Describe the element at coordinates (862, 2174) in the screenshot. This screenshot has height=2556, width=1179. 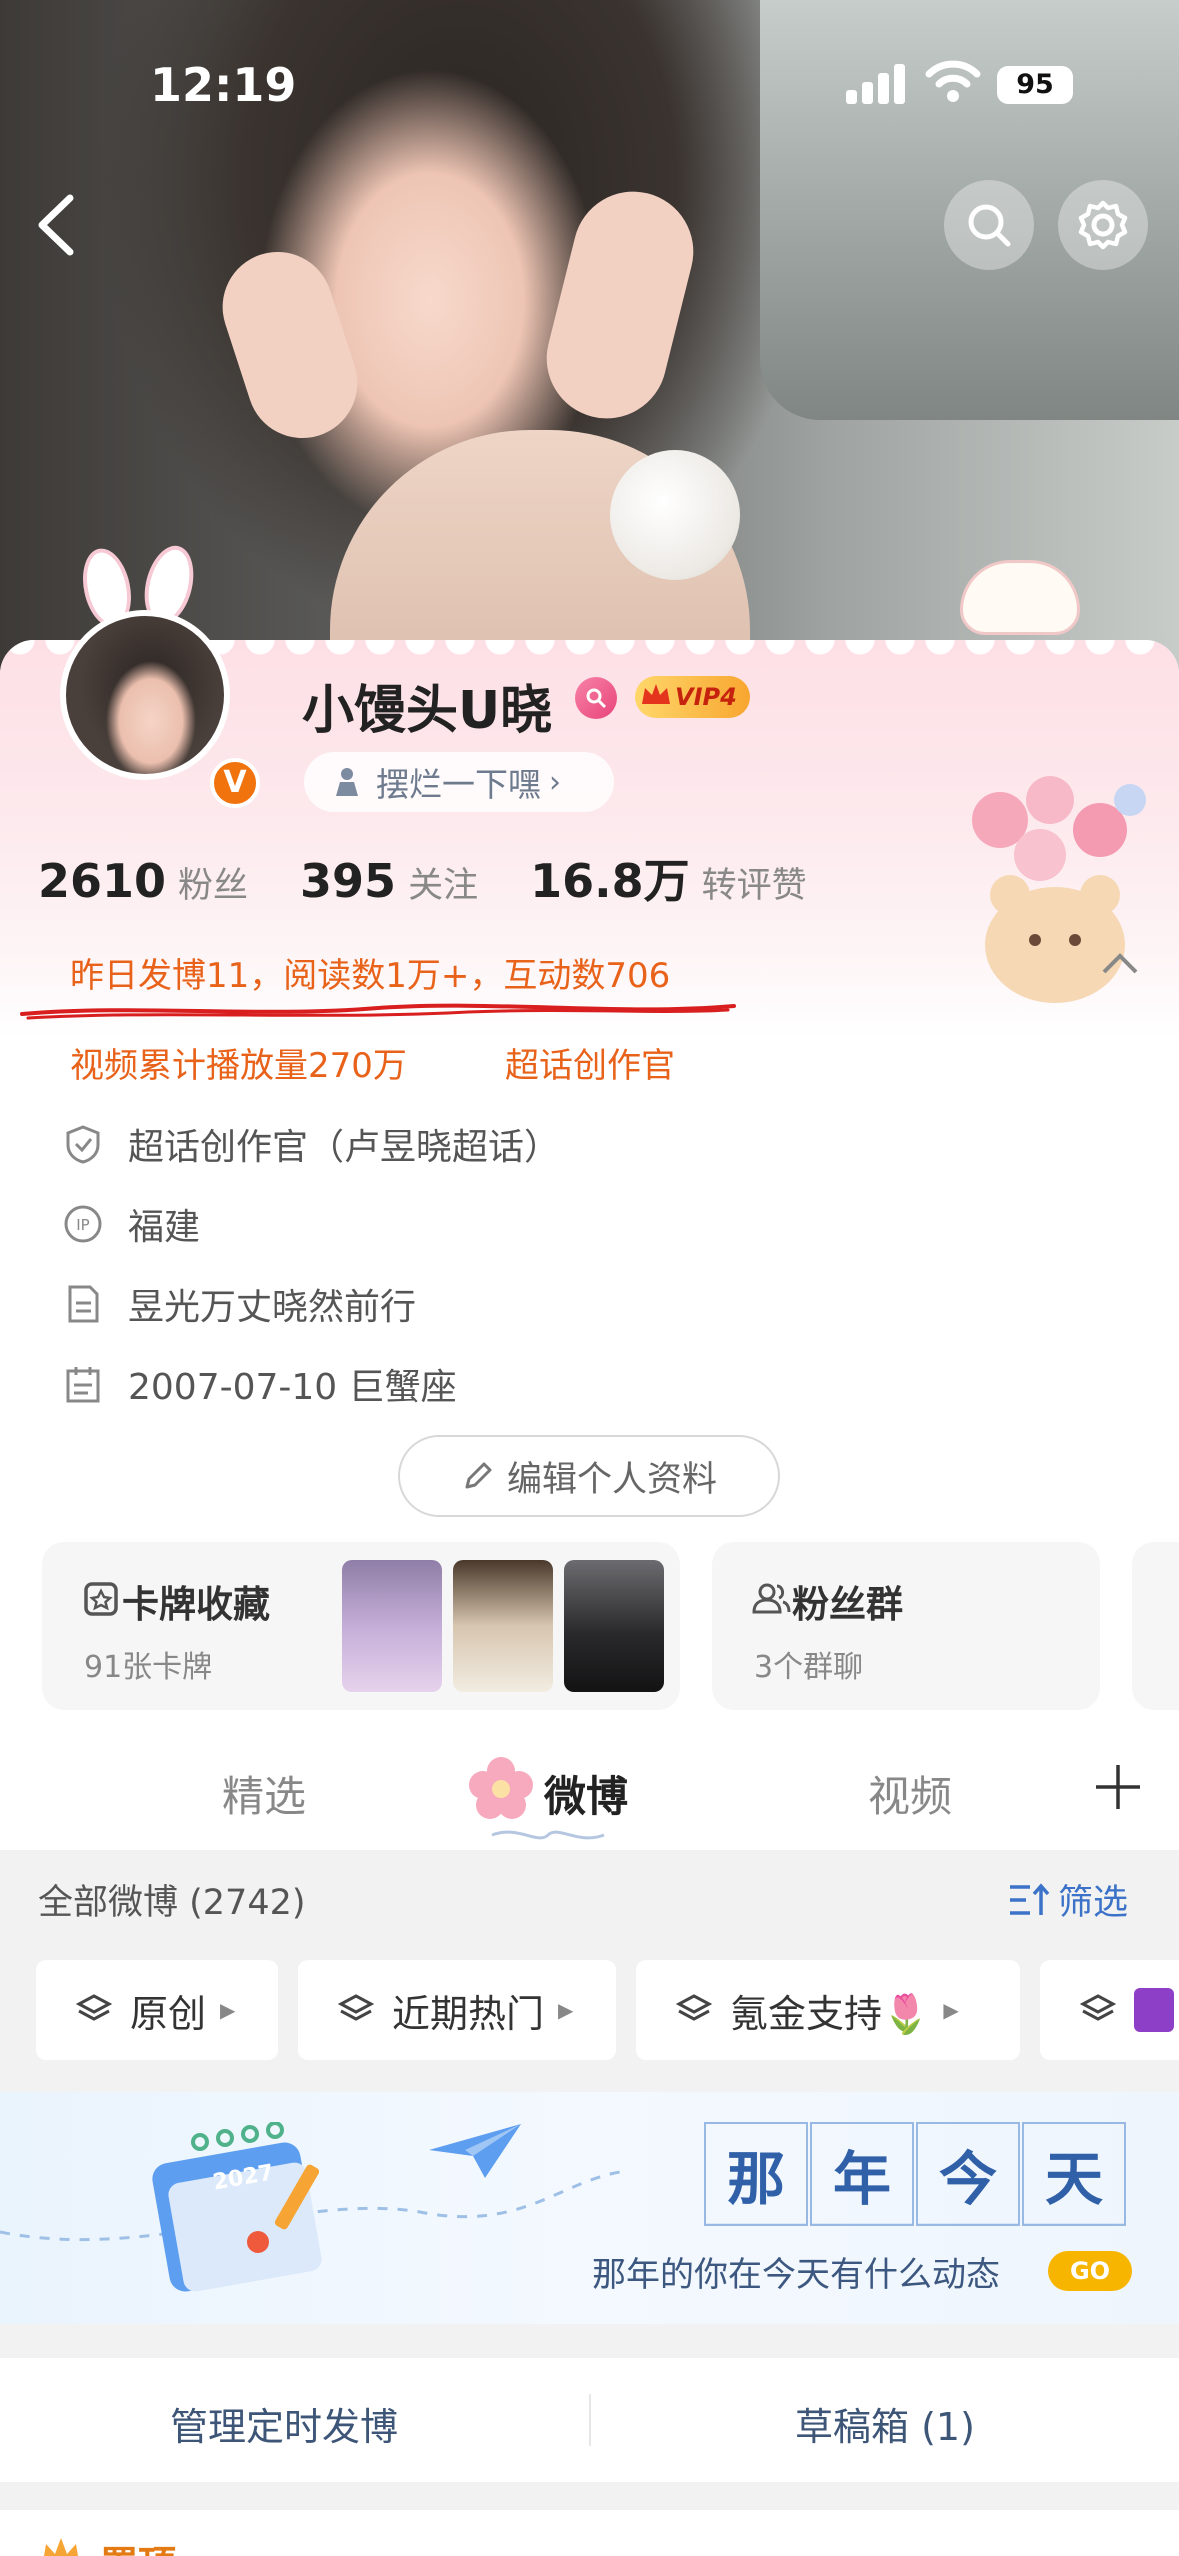
I see `title-char: 年` at that location.